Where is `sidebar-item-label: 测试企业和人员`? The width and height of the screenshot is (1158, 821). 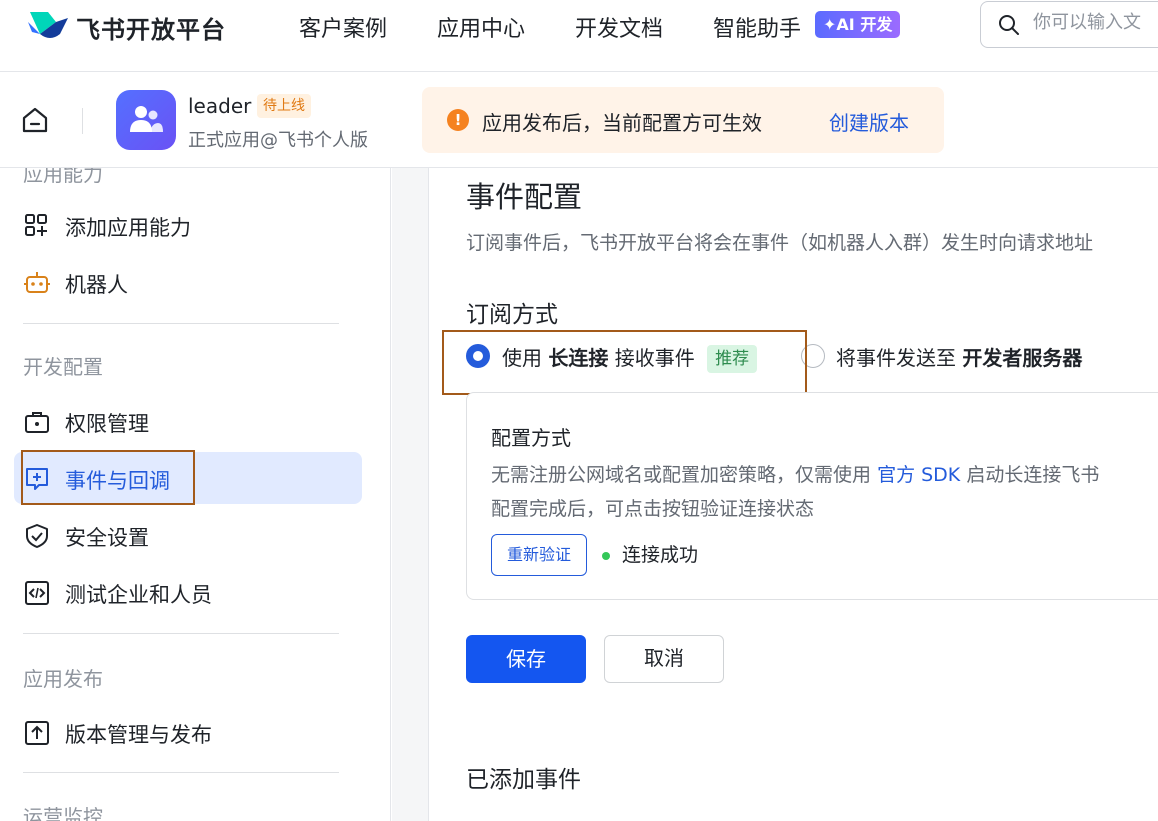 sidebar-item-label: 测试企业和人员 is located at coordinates (138, 595).